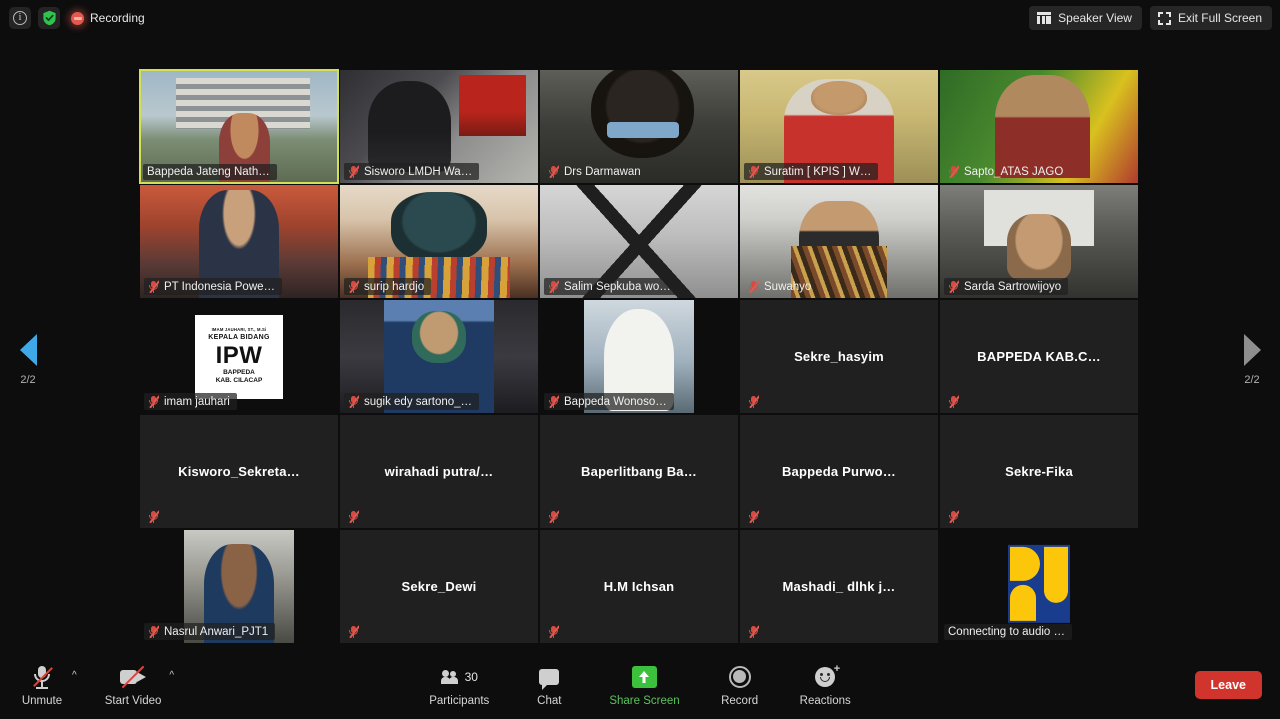 This screenshot has width=1280, height=719. I want to click on participant-display-name: H.M Ichsan, so click(639, 586).